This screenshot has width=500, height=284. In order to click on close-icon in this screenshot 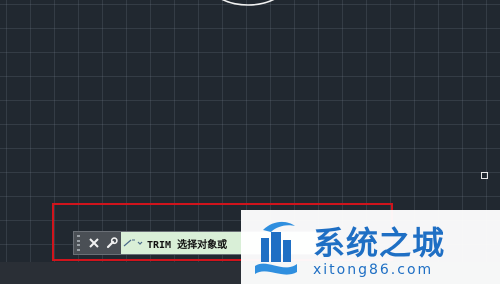, I will do `click(94, 243)`.